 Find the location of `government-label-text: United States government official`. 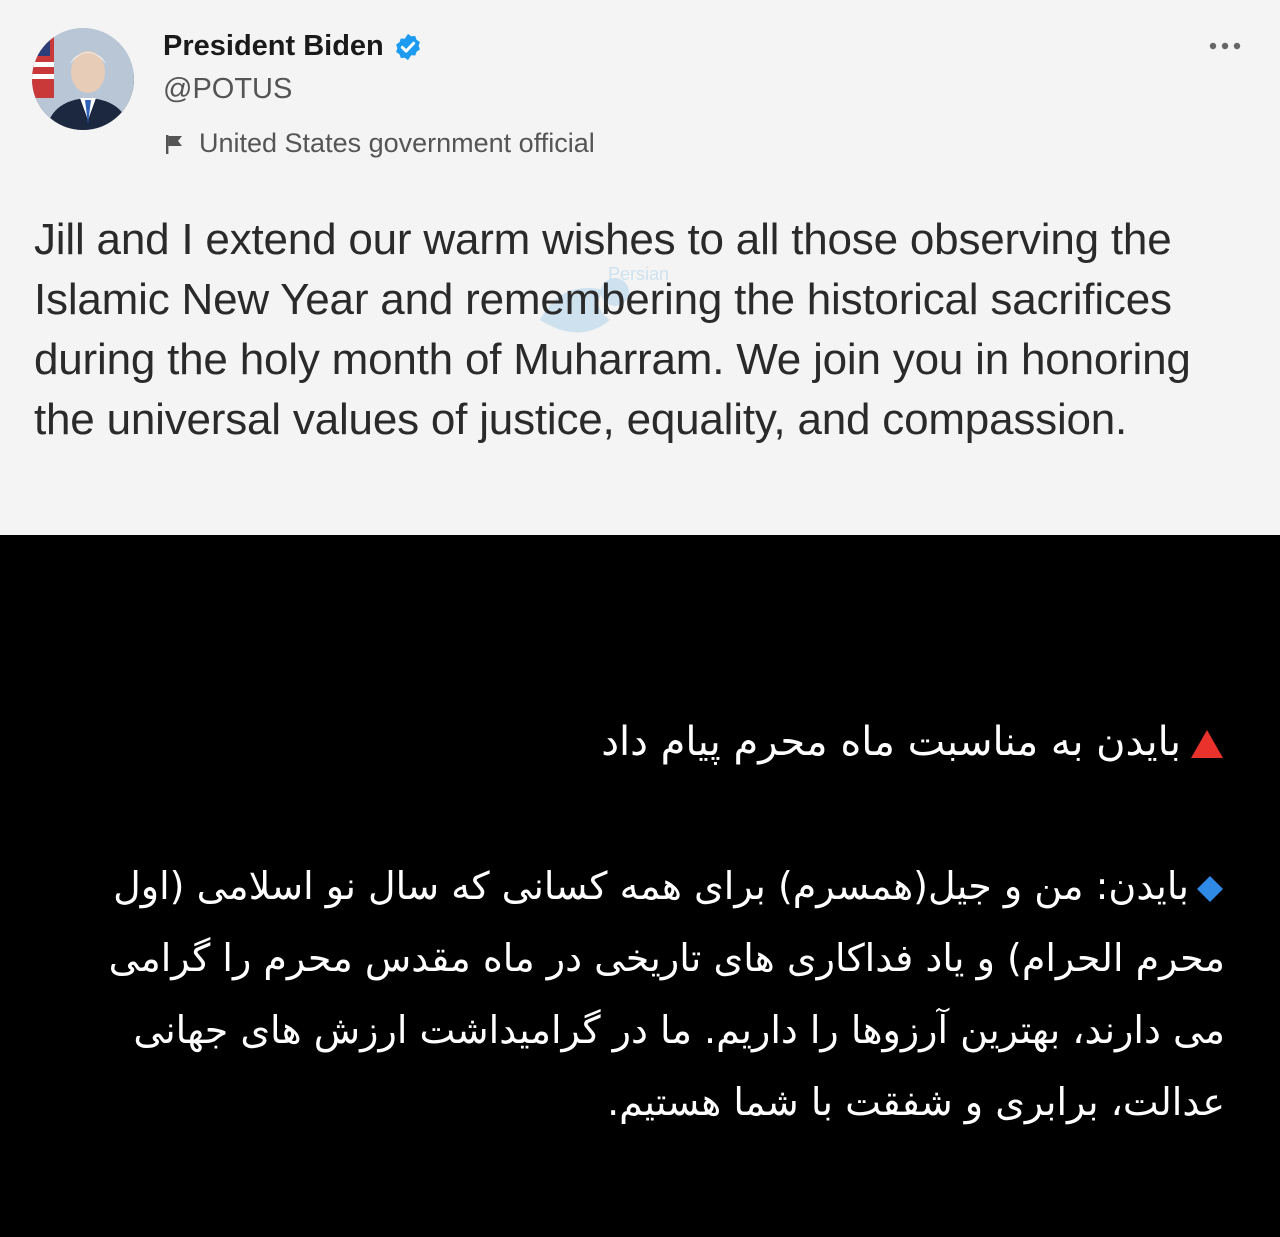

government-label-text: United States government official is located at coordinates (397, 143).